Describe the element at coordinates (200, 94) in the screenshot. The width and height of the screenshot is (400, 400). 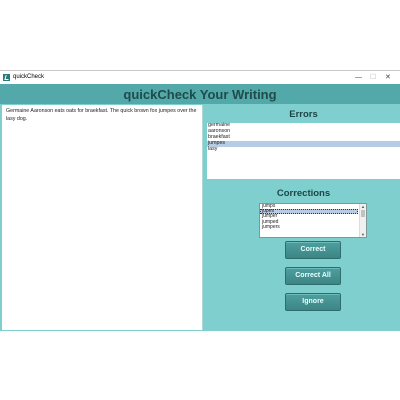
I see `app-title: quickCheck Your Writing` at that location.